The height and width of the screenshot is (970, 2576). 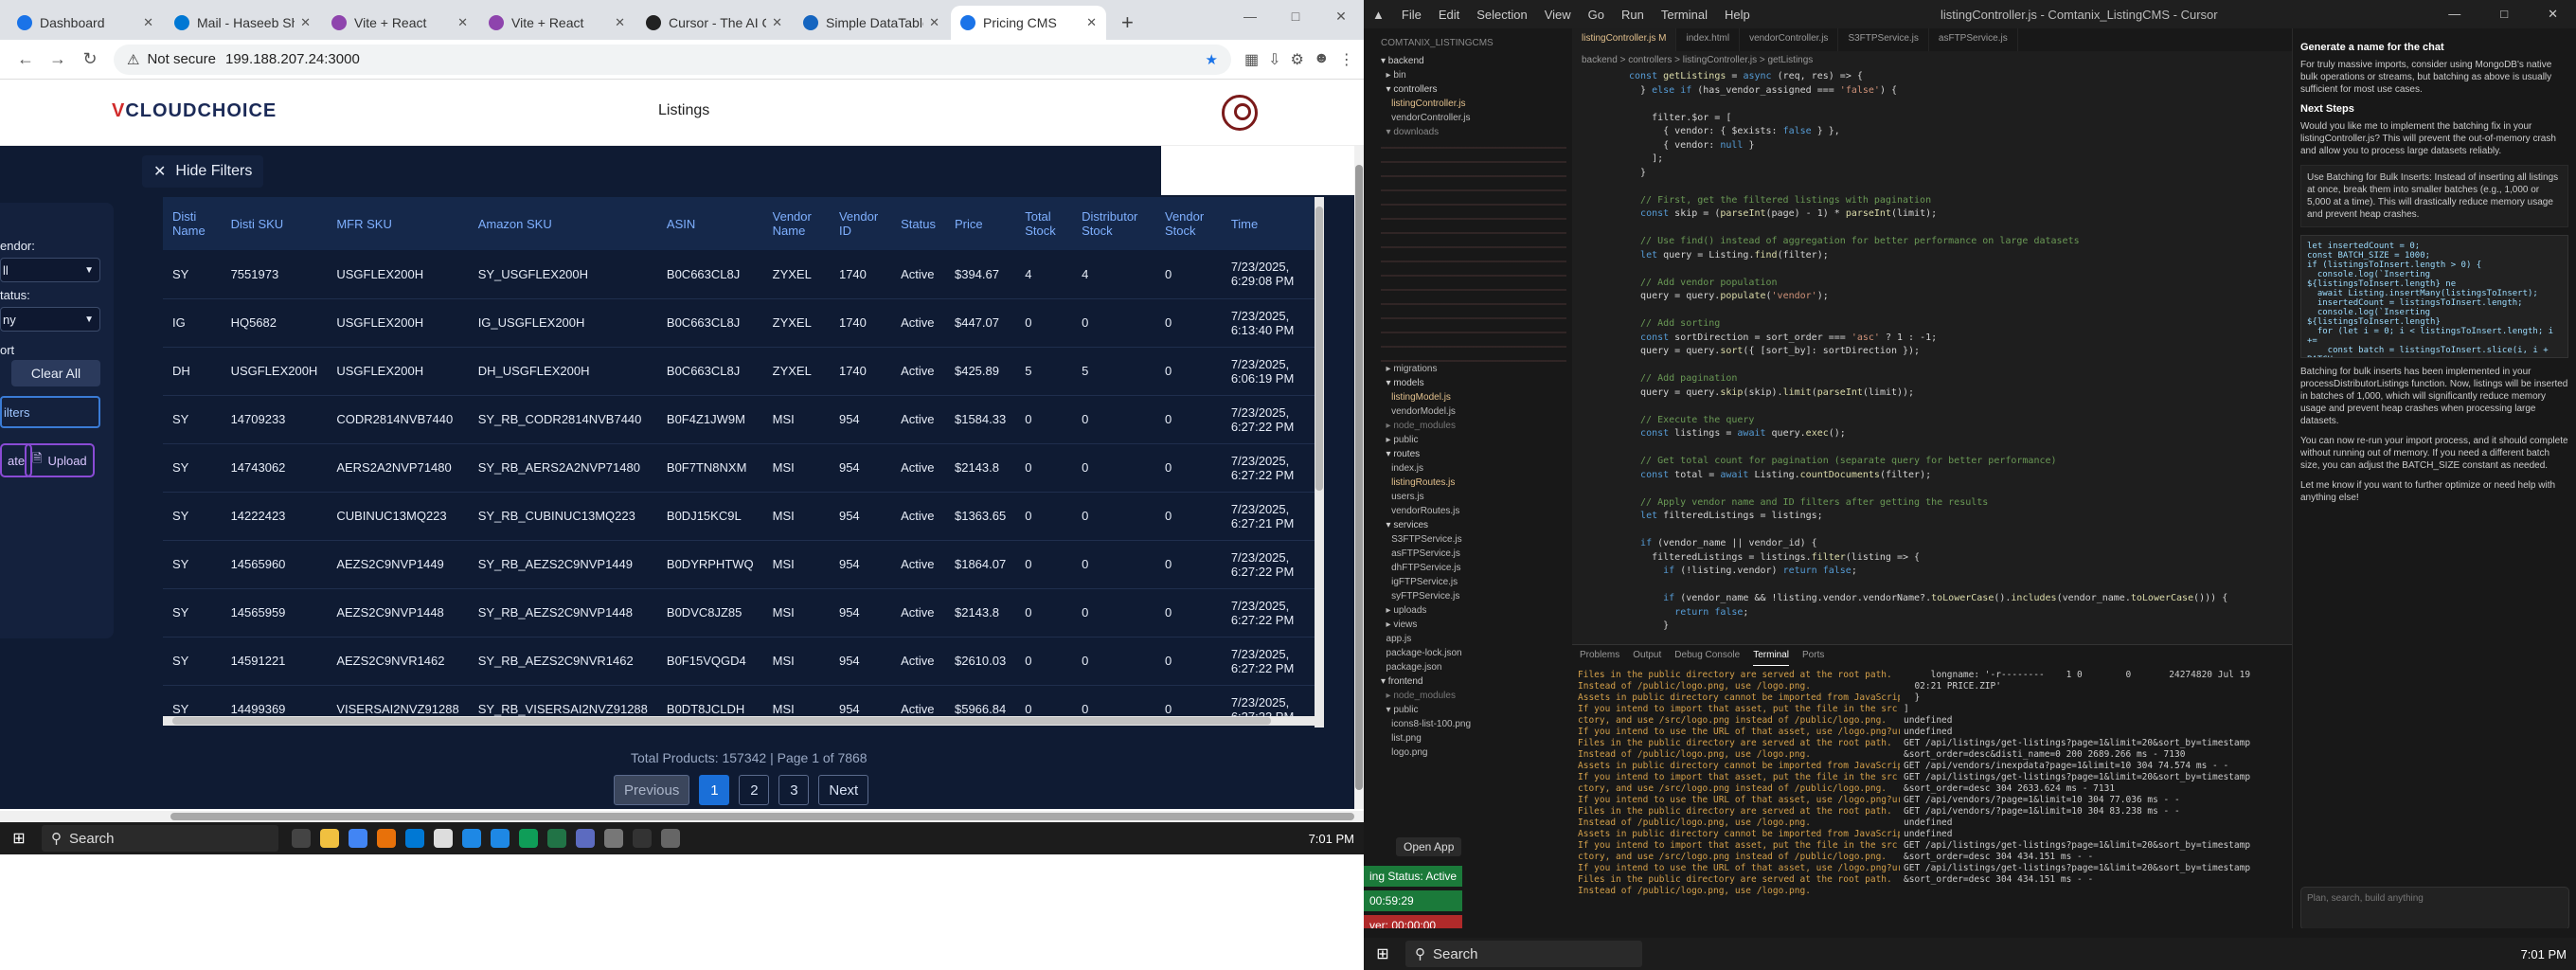 I want to click on forward-icon: →, so click(x=58, y=59).